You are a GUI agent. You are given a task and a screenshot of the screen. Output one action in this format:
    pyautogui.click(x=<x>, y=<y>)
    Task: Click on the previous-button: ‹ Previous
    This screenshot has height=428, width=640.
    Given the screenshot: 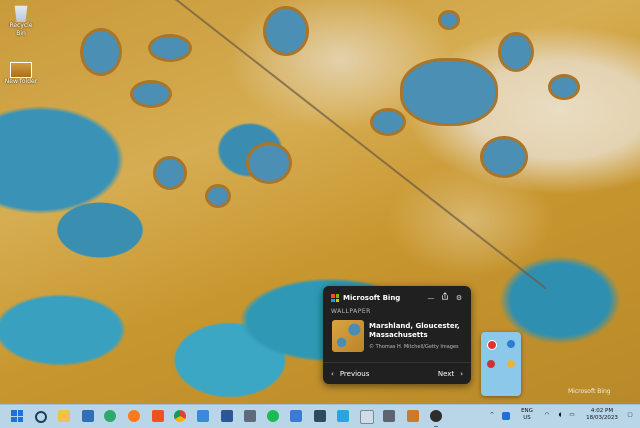 What is the action you would take?
    pyautogui.click(x=350, y=374)
    